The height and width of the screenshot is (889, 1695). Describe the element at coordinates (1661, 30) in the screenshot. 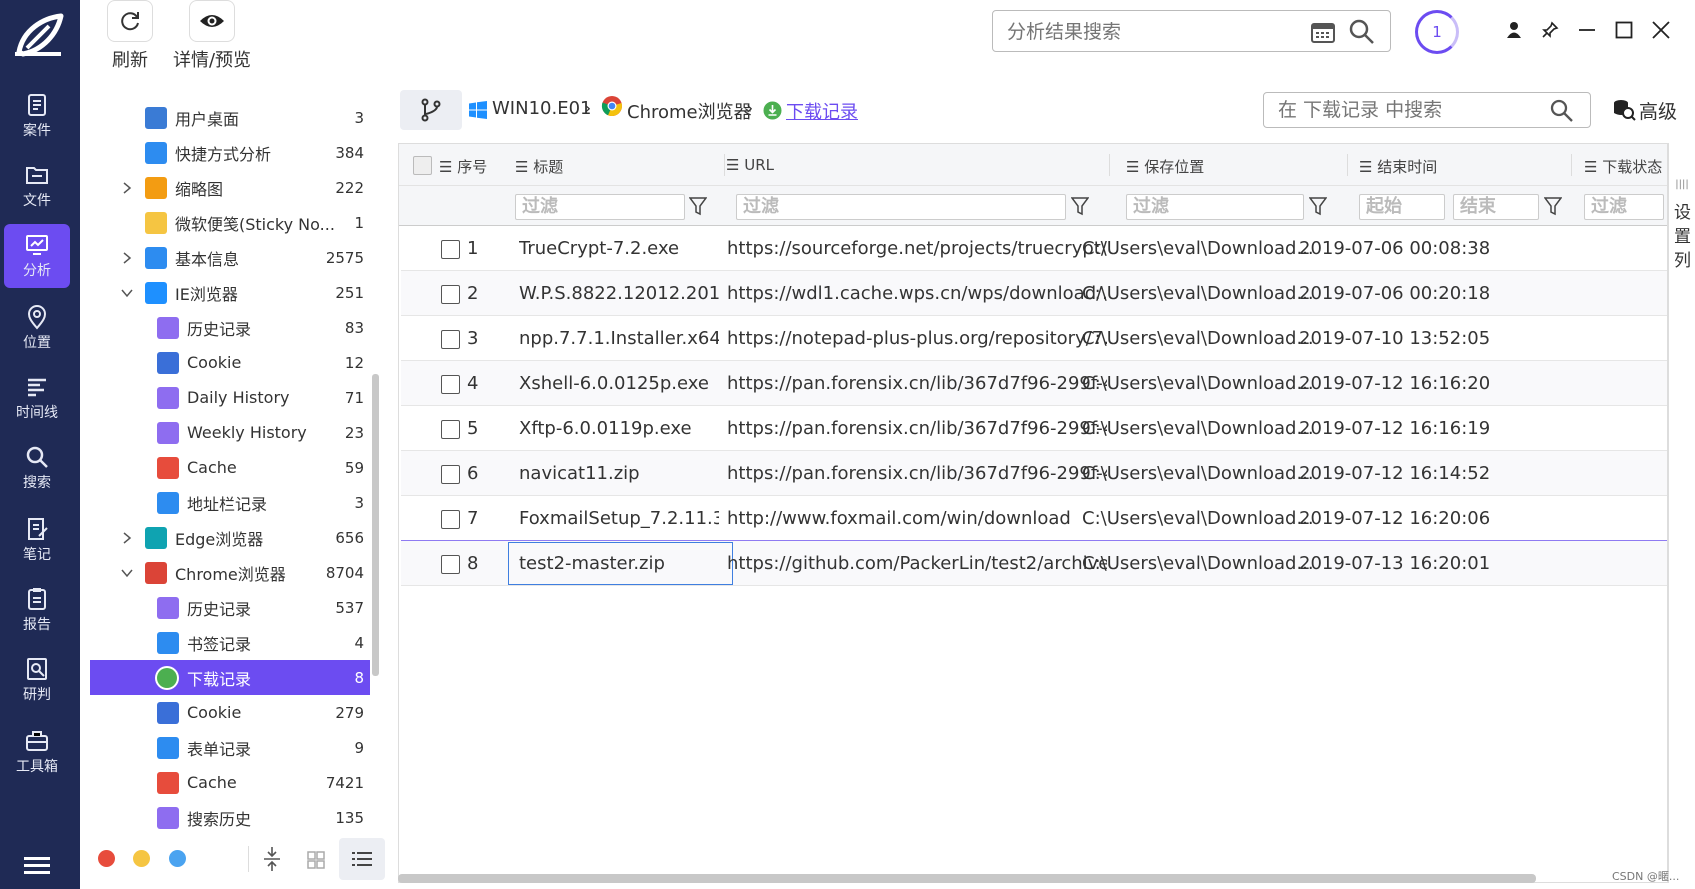

I see `close-icon` at that location.